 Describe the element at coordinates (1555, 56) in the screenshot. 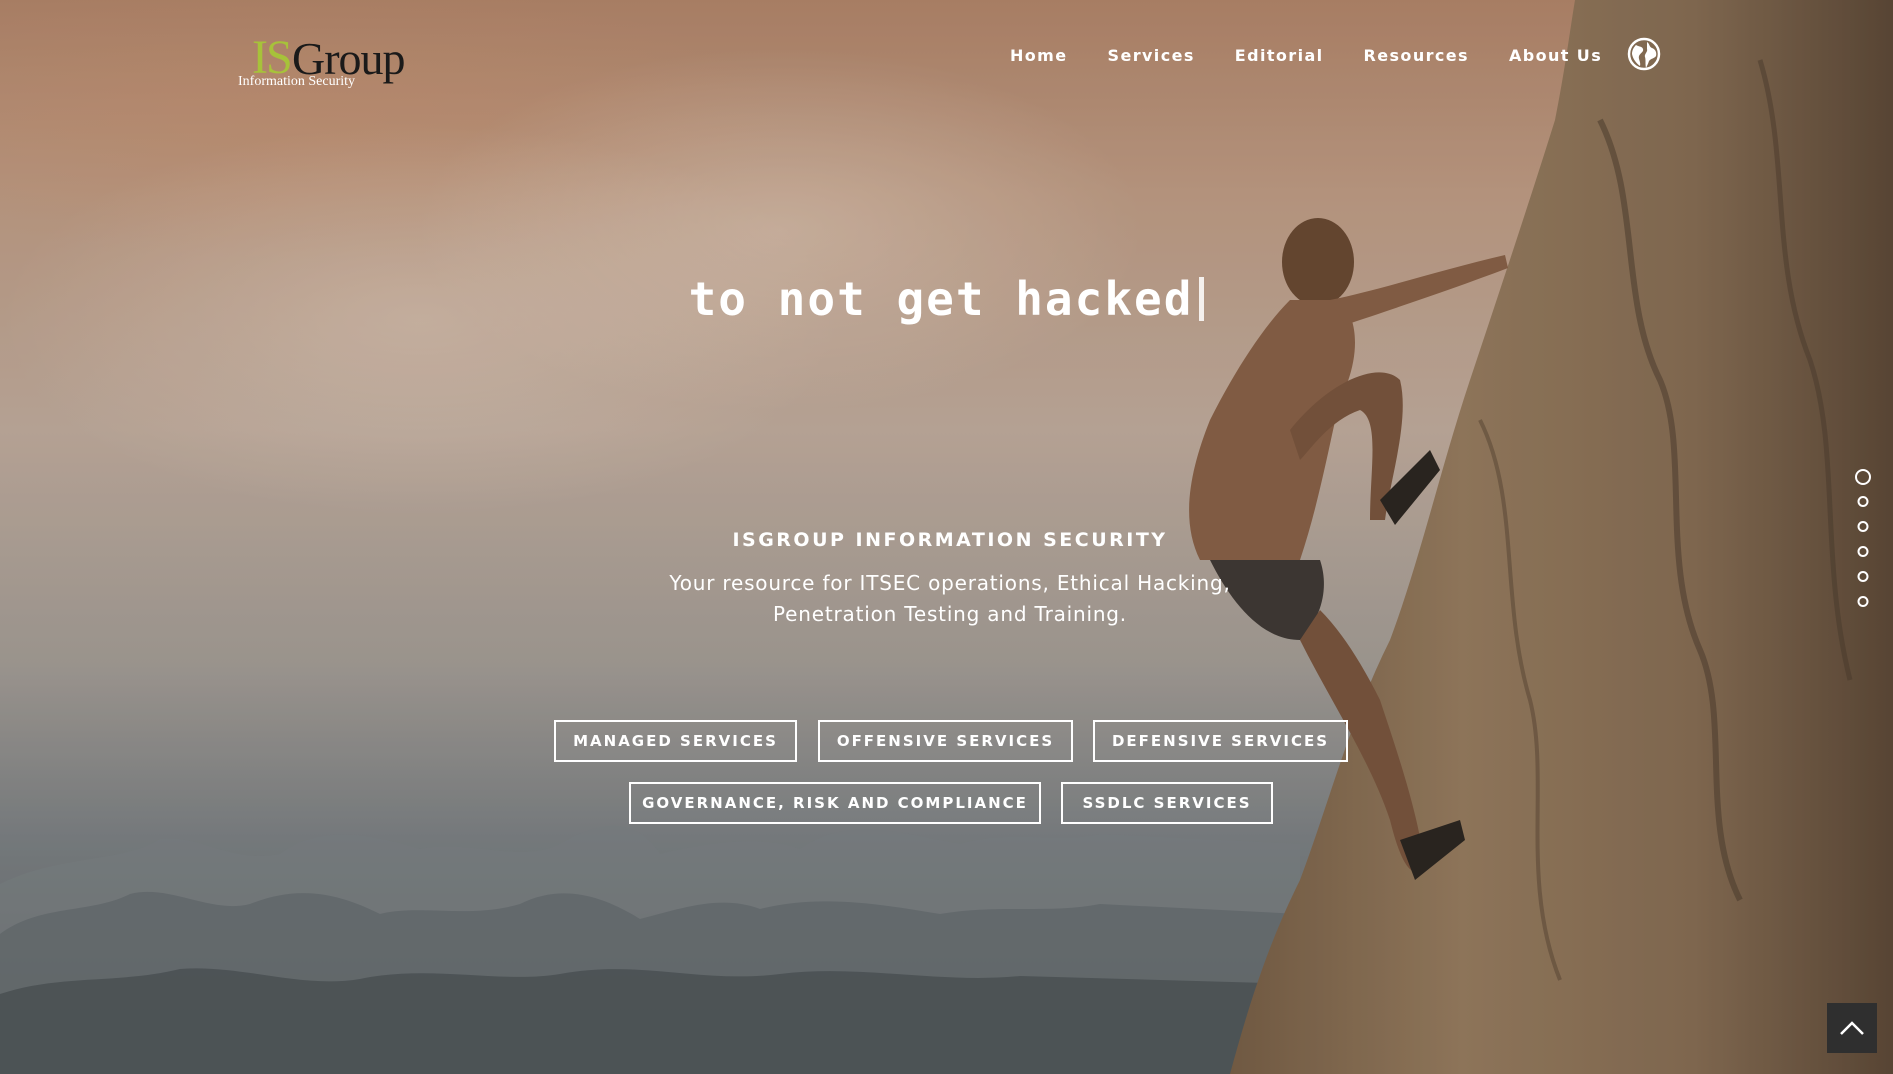

I see `nav-about-us: About Us` at that location.